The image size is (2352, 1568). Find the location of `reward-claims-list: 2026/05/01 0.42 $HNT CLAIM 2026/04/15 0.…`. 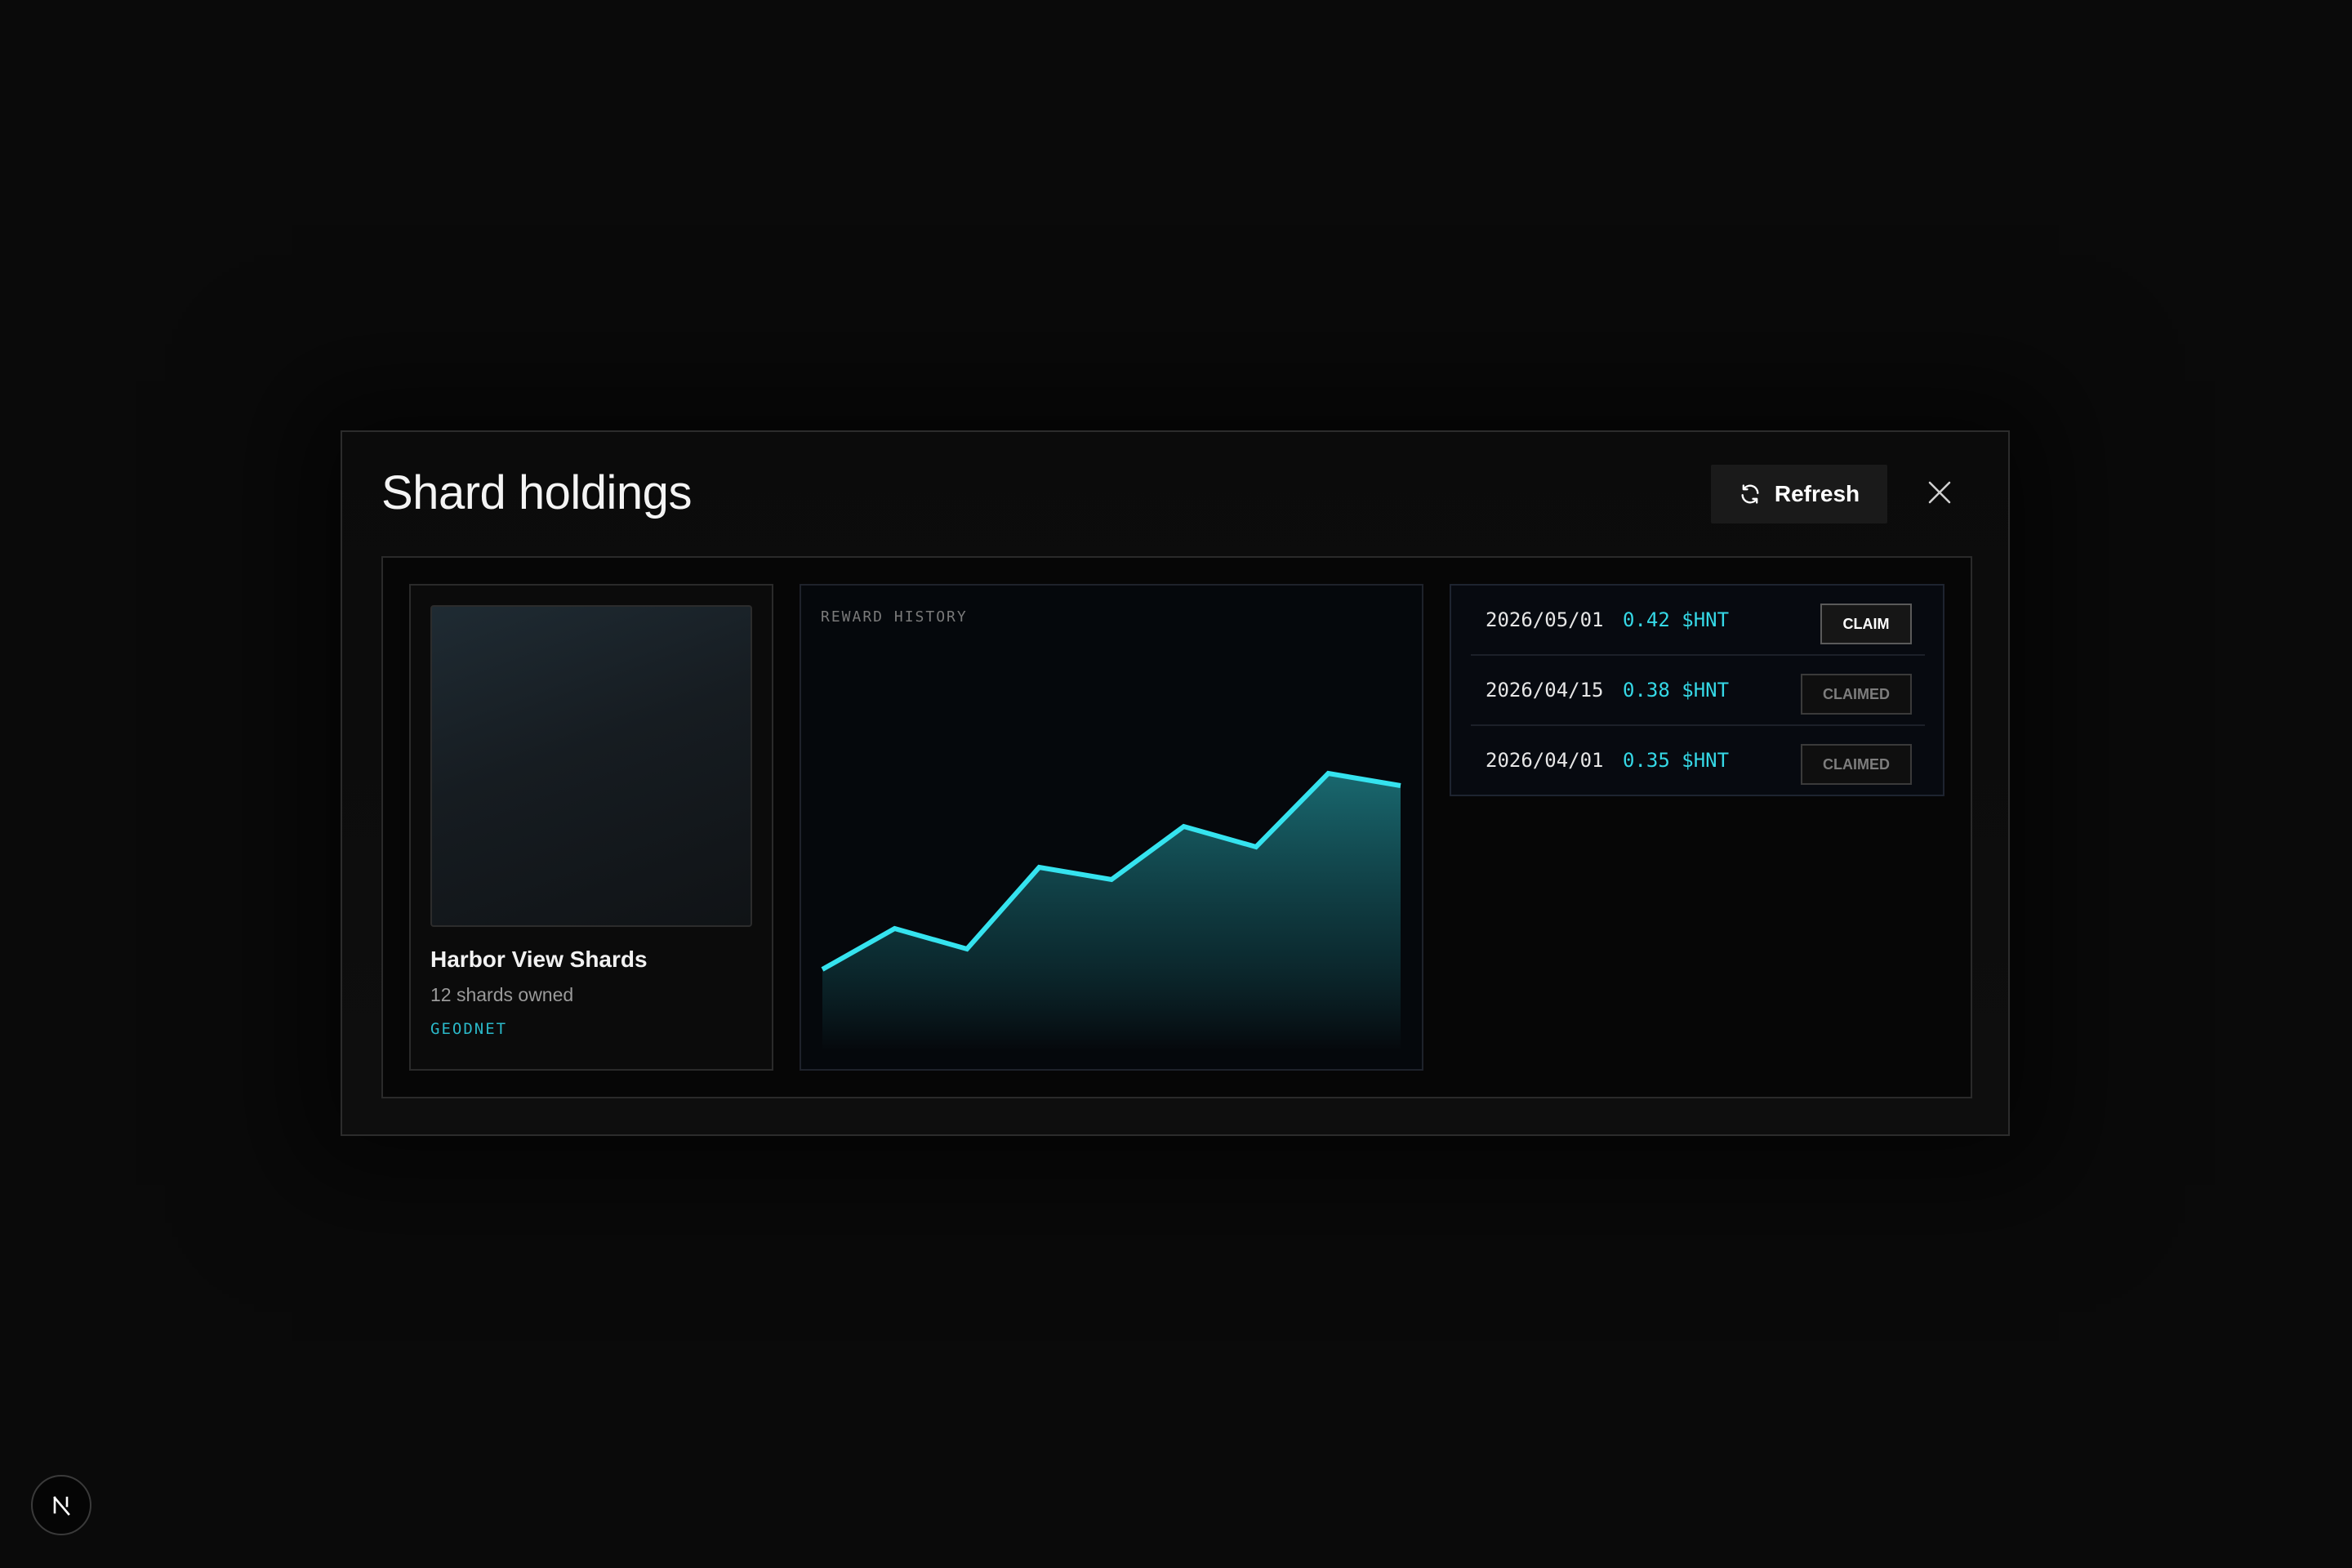

reward-claims-list: 2026/05/01 0.42 $HNT CLAIM 2026/04/15 0.… is located at coordinates (1697, 690).